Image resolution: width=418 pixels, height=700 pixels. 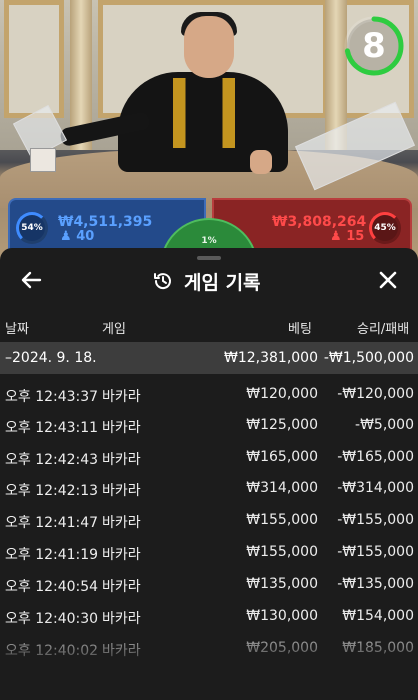 What do you see at coordinates (375, 394) in the screenshot?
I see `row-win-loss: -₩120,000` at bounding box center [375, 394].